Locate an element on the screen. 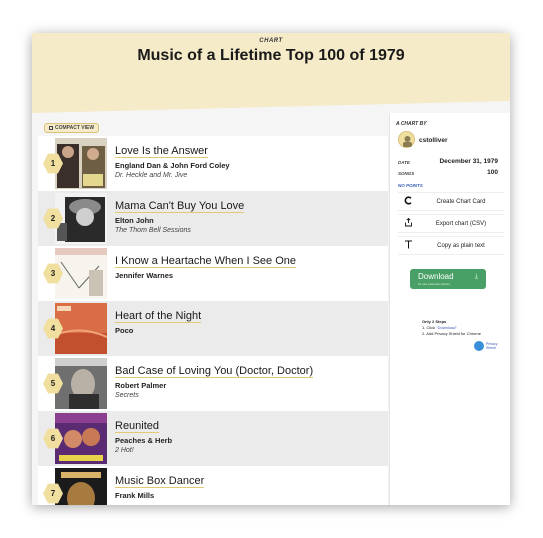 The image size is (543, 538). album-cover is located at coordinates (81, 486).